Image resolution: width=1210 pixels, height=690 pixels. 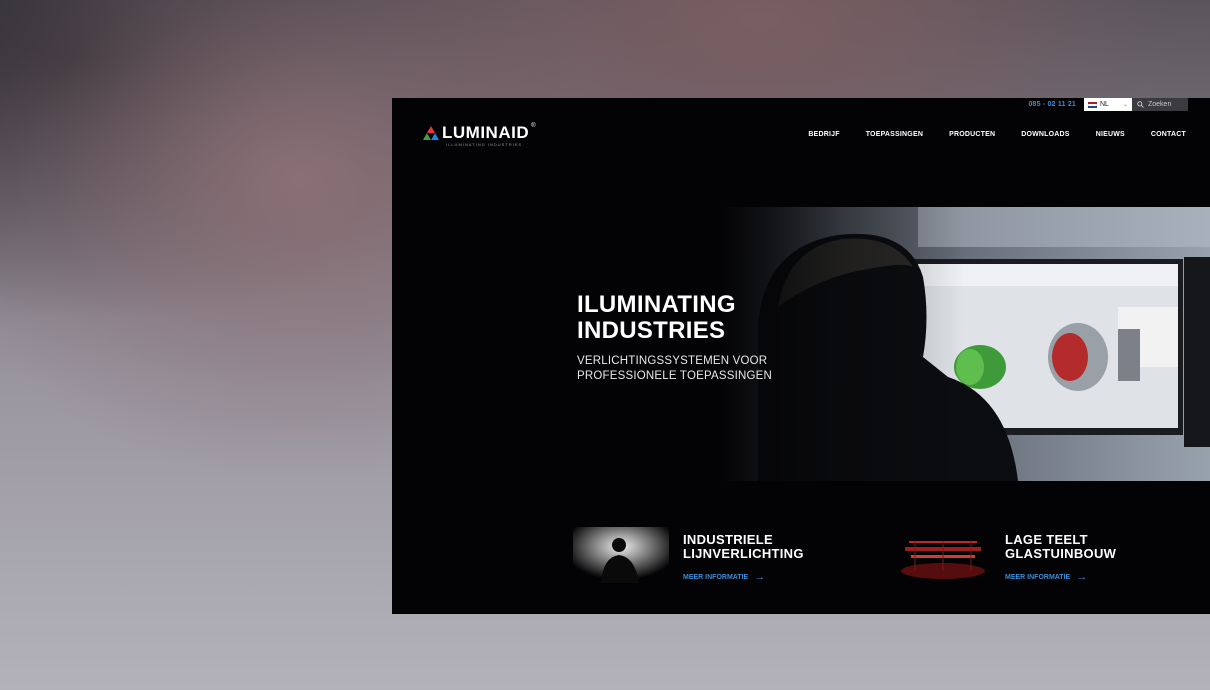 What do you see at coordinates (484, 144) in the screenshot?
I see `logo-tagline: ILLUMINATING INDUSTRIES` at bounding box center [484, 144].